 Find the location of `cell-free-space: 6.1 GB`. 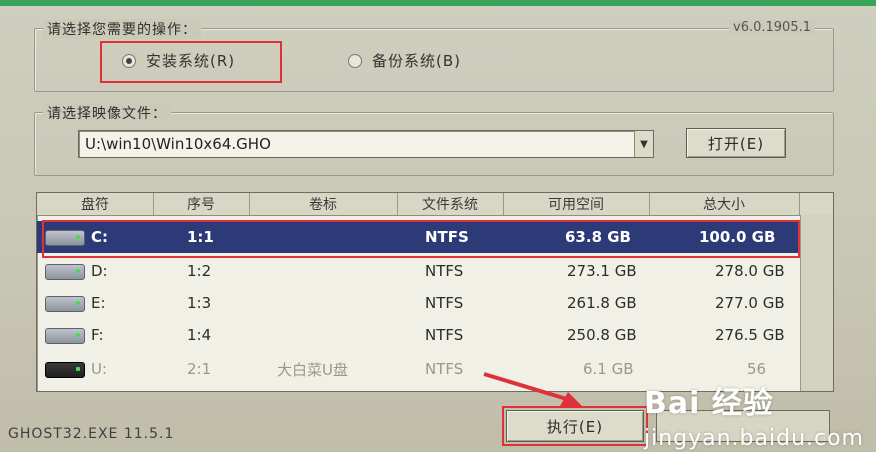

cell-free-space: 6.1 GB is located at coordinates (608, 369).